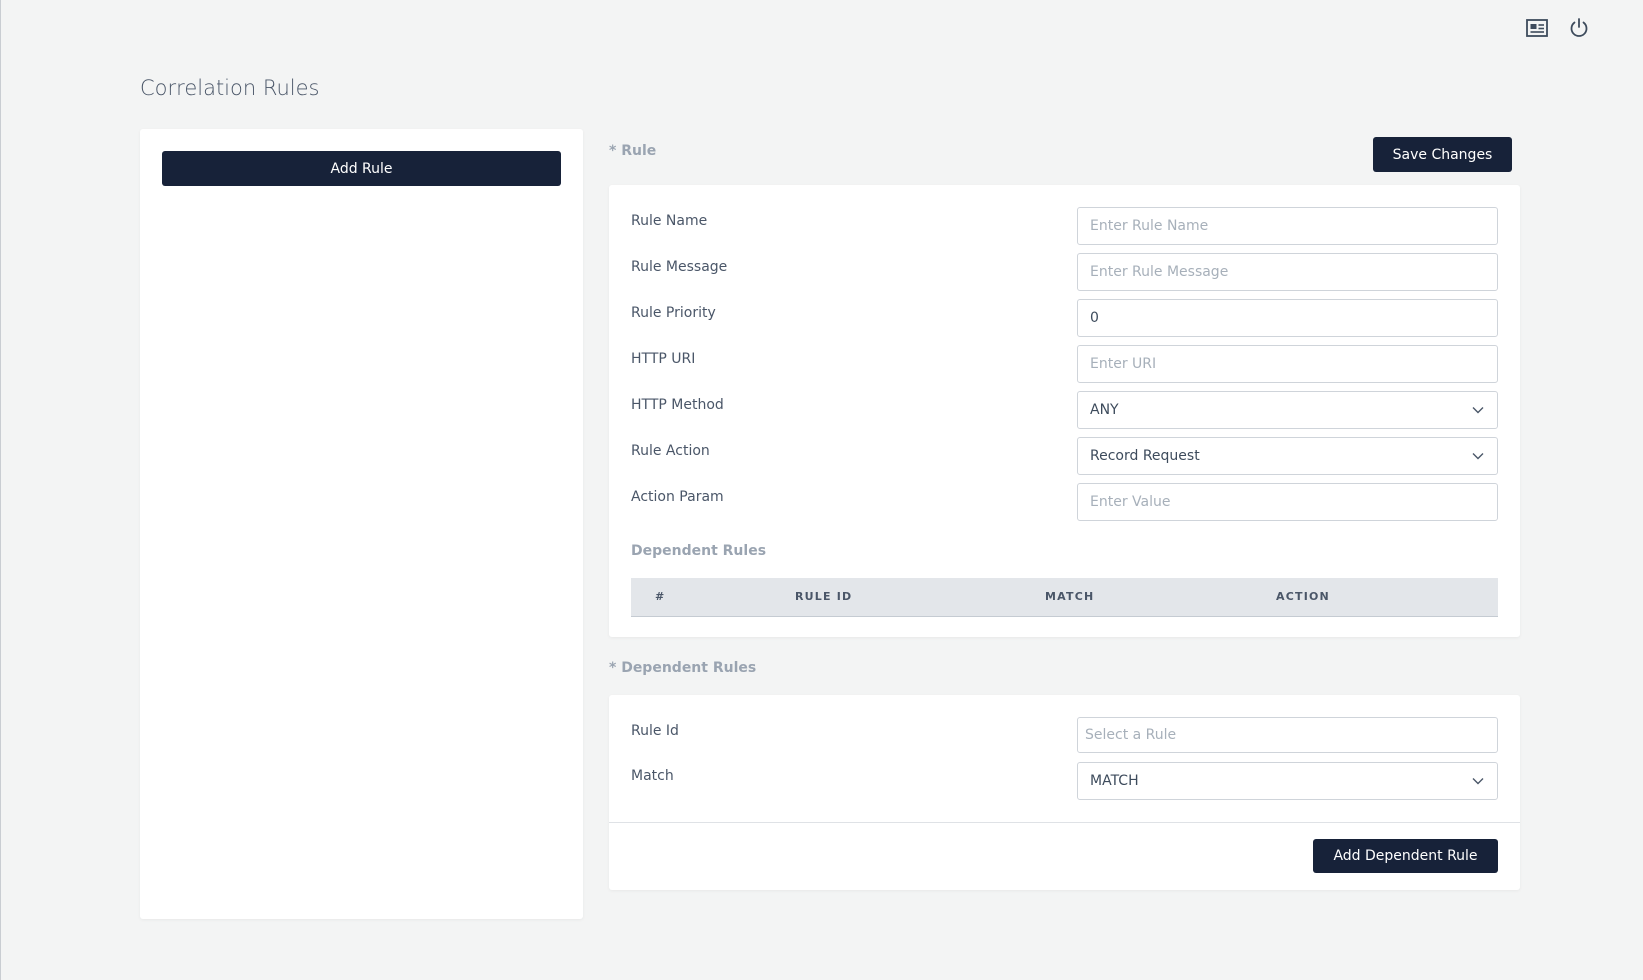 This screenshot has height=980, width=1643. What do you see at coordinates (677, 405) in the screenshot?
I see `http-method-label: HTTP Method` at bounding box center [677, 405].